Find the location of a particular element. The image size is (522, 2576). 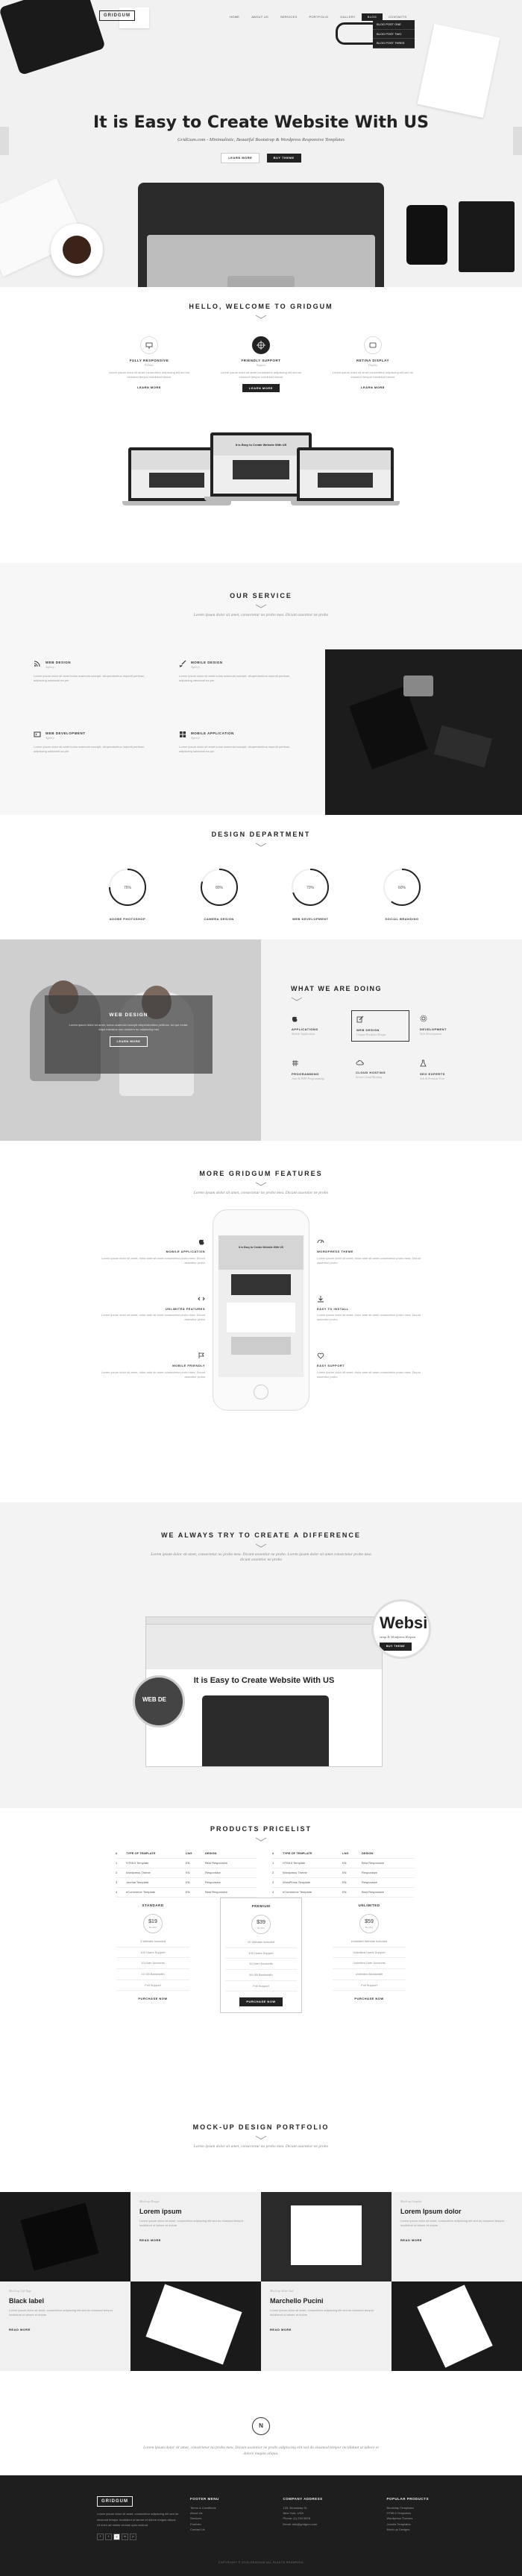

doing-cell: DEVELOPMENT Web Development is located at coordinates (444, 1026).